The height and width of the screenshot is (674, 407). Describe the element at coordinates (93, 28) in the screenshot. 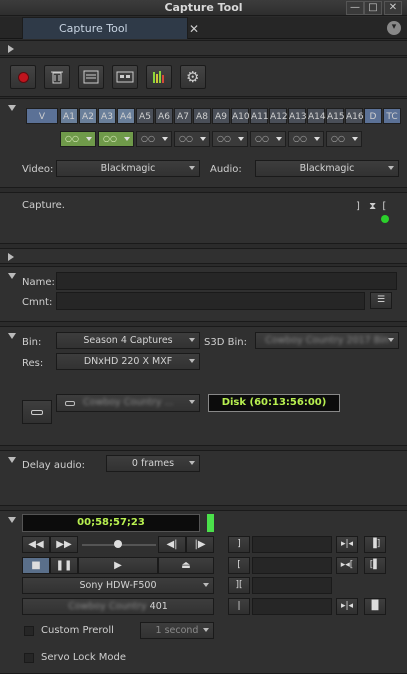

I see `tab-label: Capture Tool` at that location.